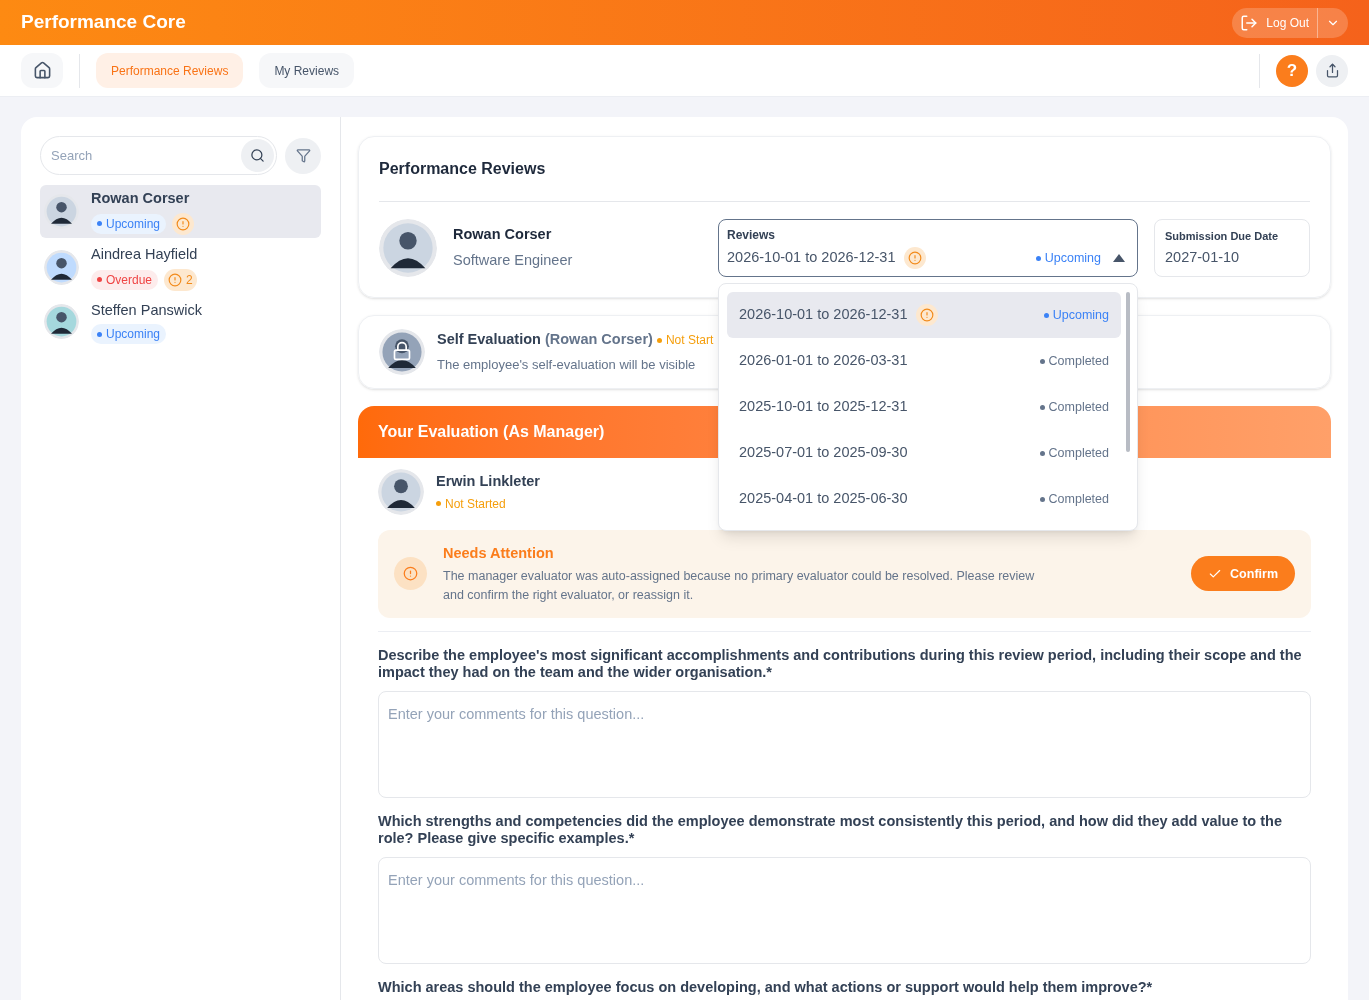 This screenshot has width=1369, height=1000. I want to click on section-title: Your Evaluation (As Manager), so click(491, 432).